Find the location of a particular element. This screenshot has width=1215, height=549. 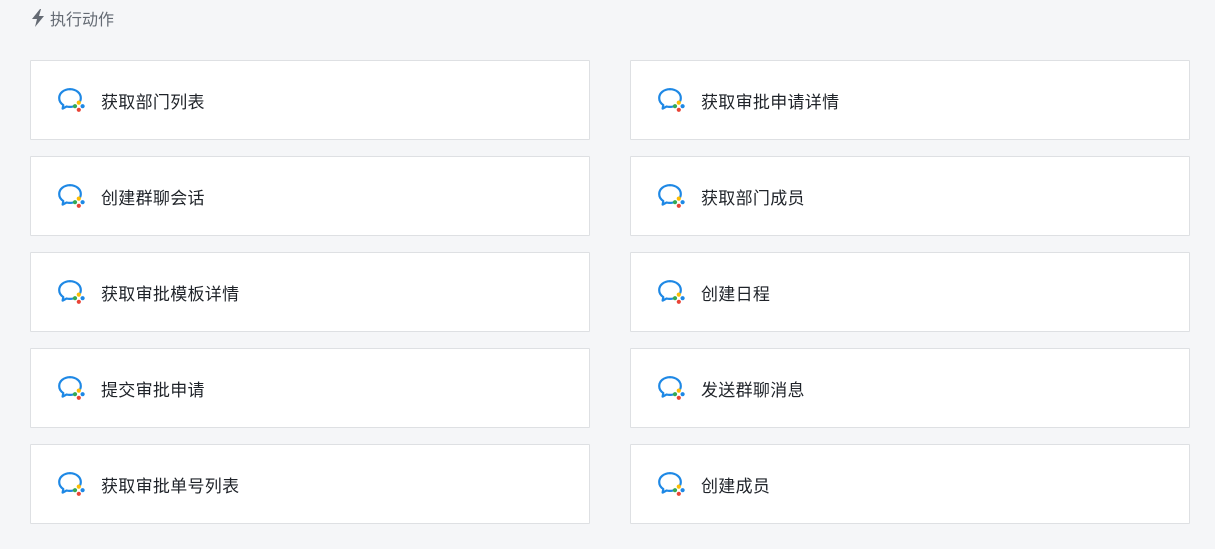

section-title: 执行动作 is located at coordinates (82, 19).